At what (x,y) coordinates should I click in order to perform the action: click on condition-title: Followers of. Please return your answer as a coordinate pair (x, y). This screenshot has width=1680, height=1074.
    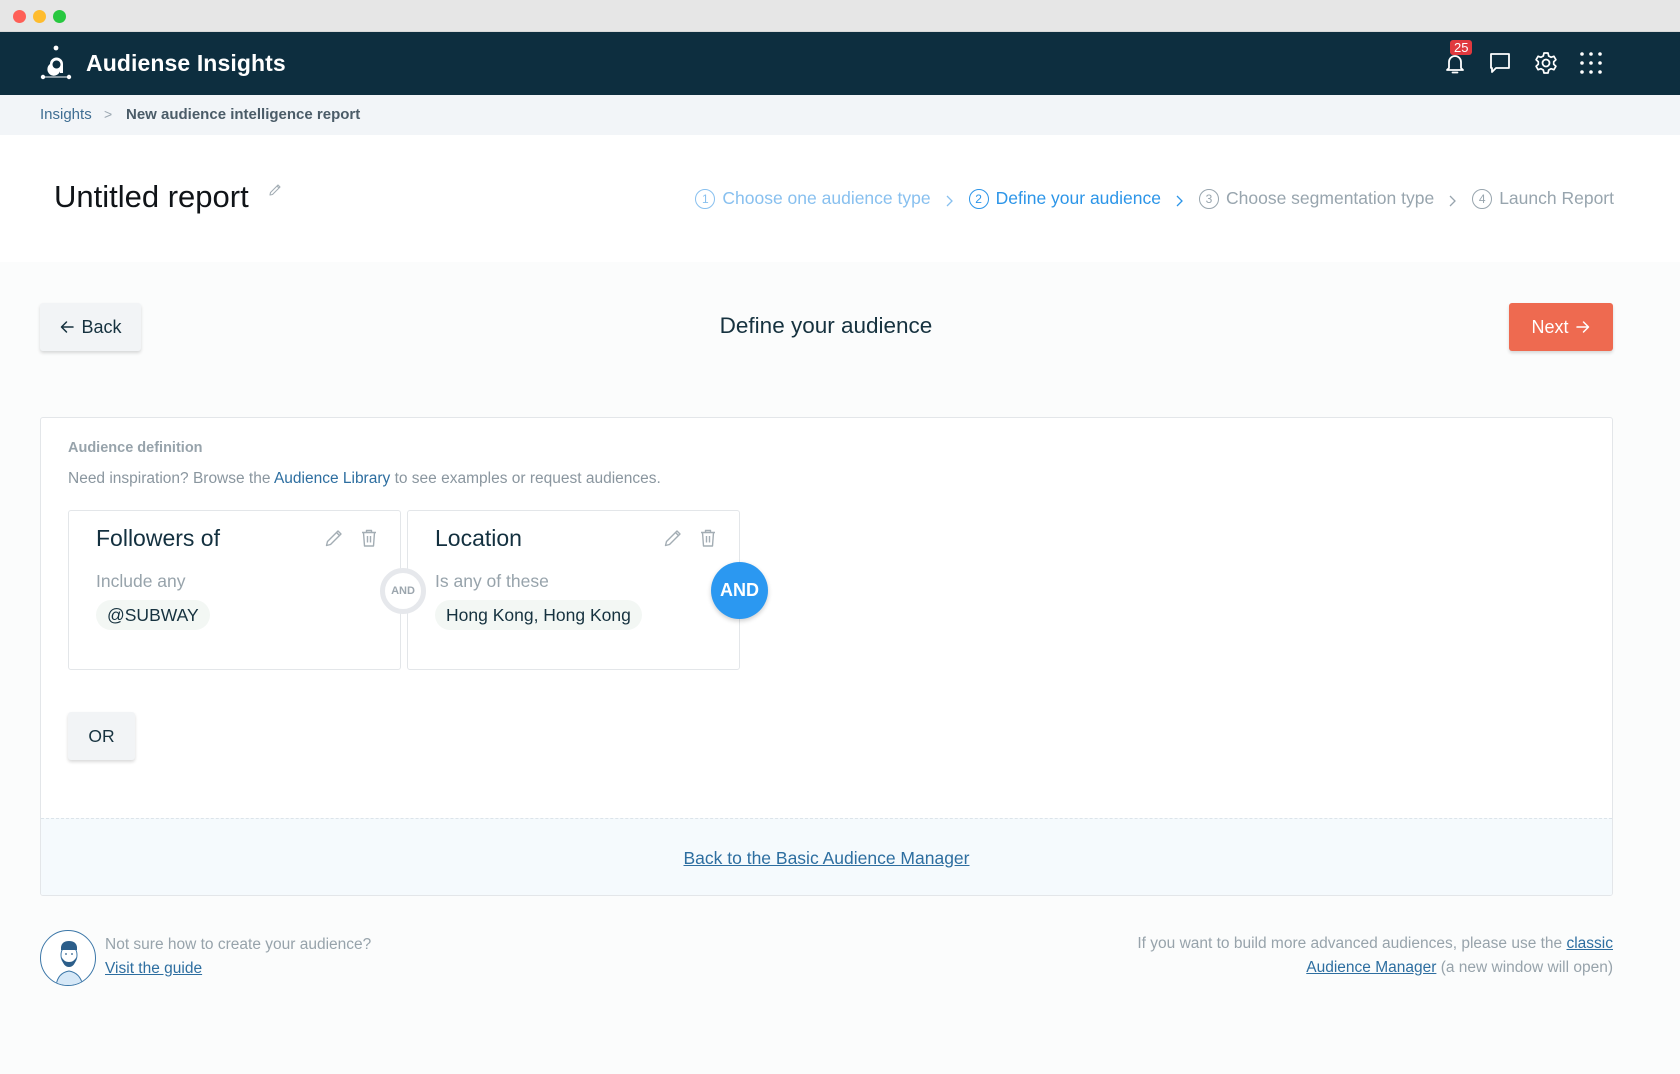
    Looking at the image, I should click on (158, 538).